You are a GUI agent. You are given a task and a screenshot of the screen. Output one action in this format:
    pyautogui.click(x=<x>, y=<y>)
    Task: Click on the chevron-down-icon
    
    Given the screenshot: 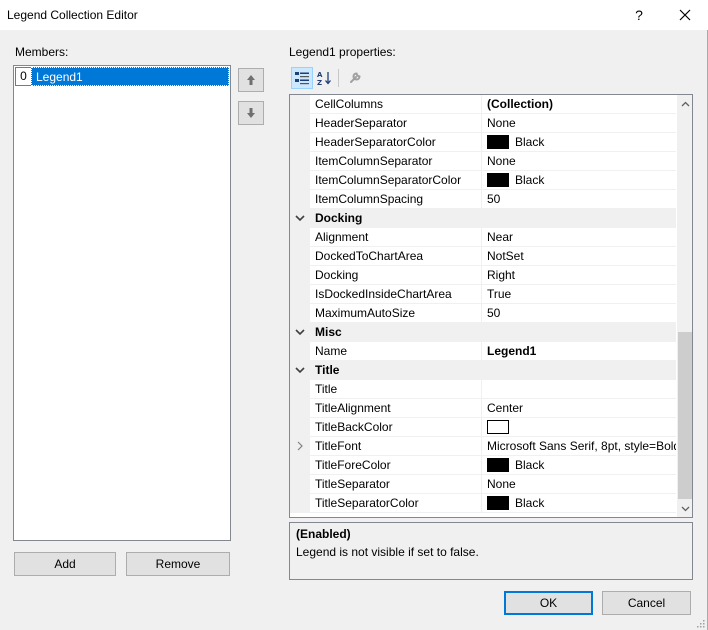 What is the action you would take?
    pyautogui.click(x=685, y=508)
    